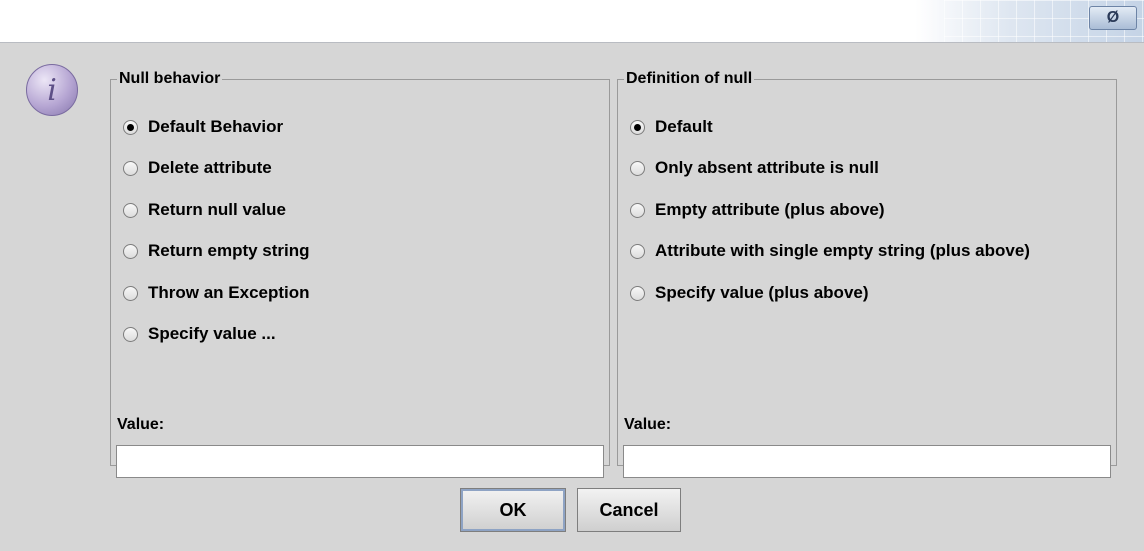 The image size is (1144, 551). Describe the element at coordinates (689, 78) in the screenshot. I see `null-definition-legend: Definition of null` at that location.